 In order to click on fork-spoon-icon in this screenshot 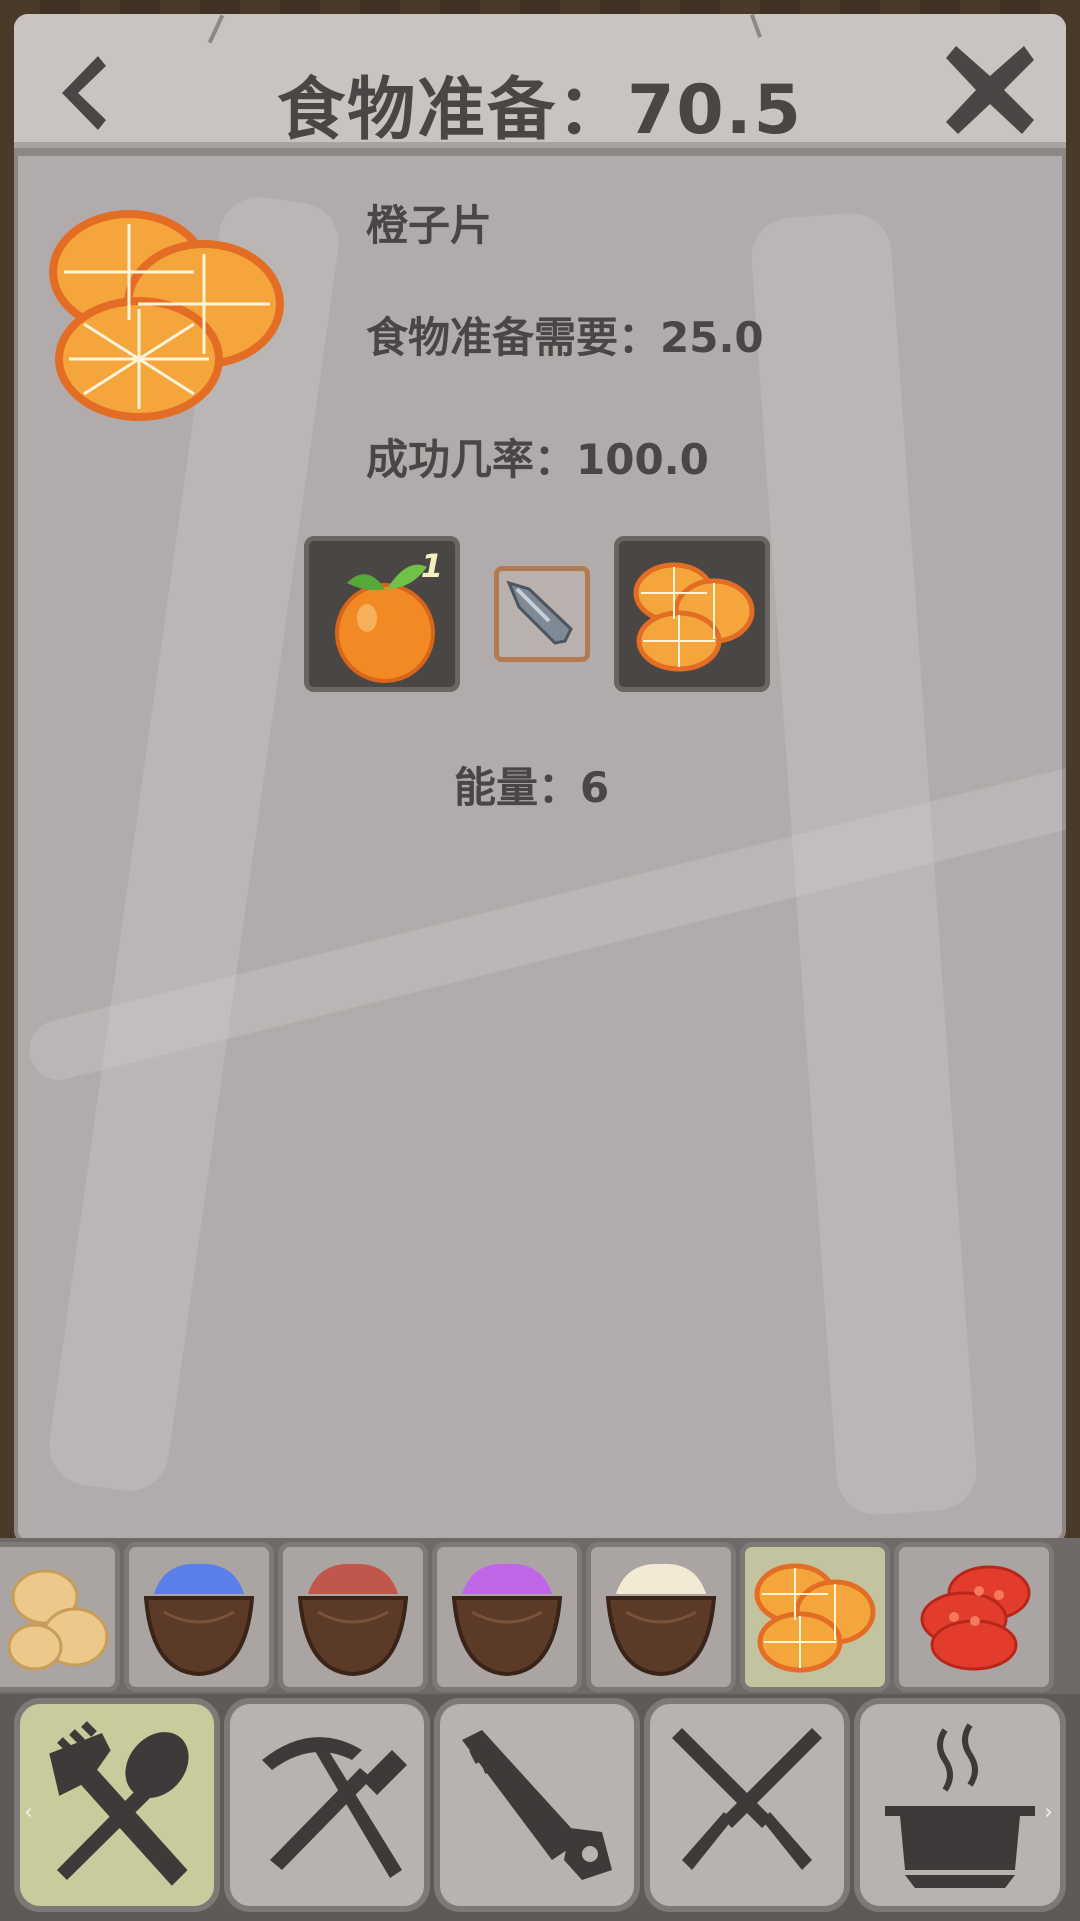, I will do `click(119, 1803)`.